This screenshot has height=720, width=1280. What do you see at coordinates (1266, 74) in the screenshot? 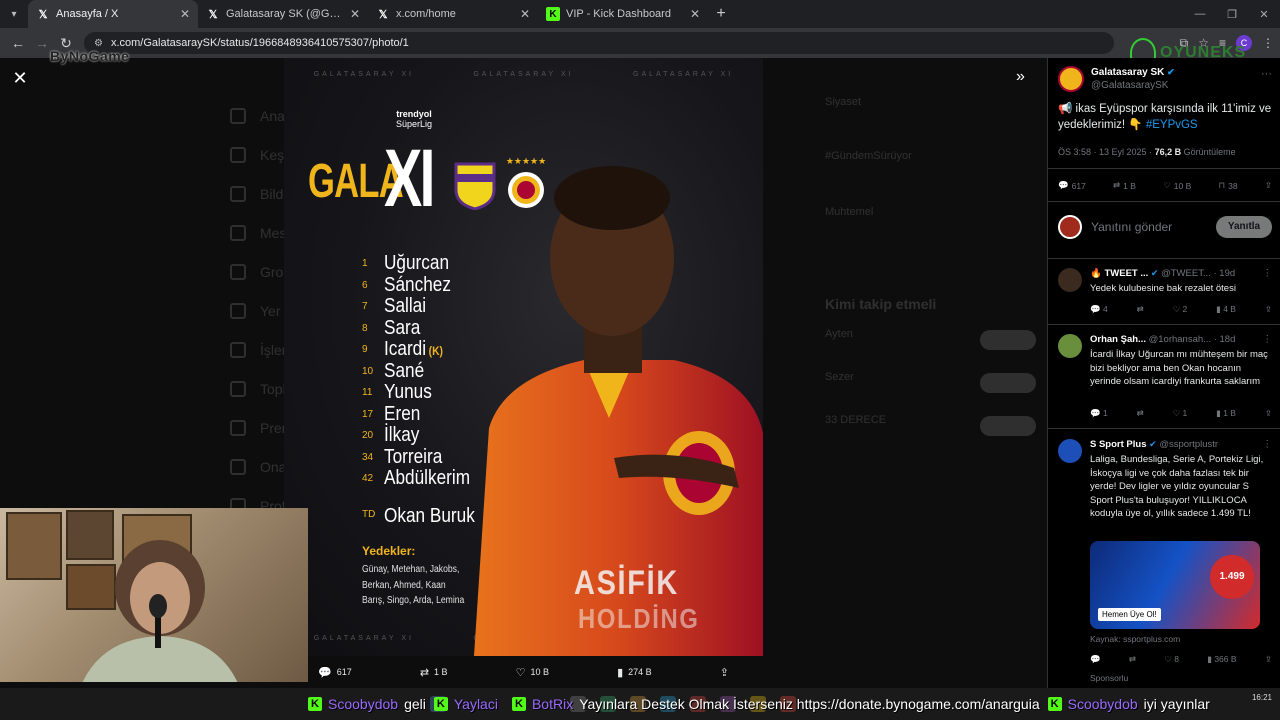
I see `more-options-icon: ···` at bounding box center [1266, 74].